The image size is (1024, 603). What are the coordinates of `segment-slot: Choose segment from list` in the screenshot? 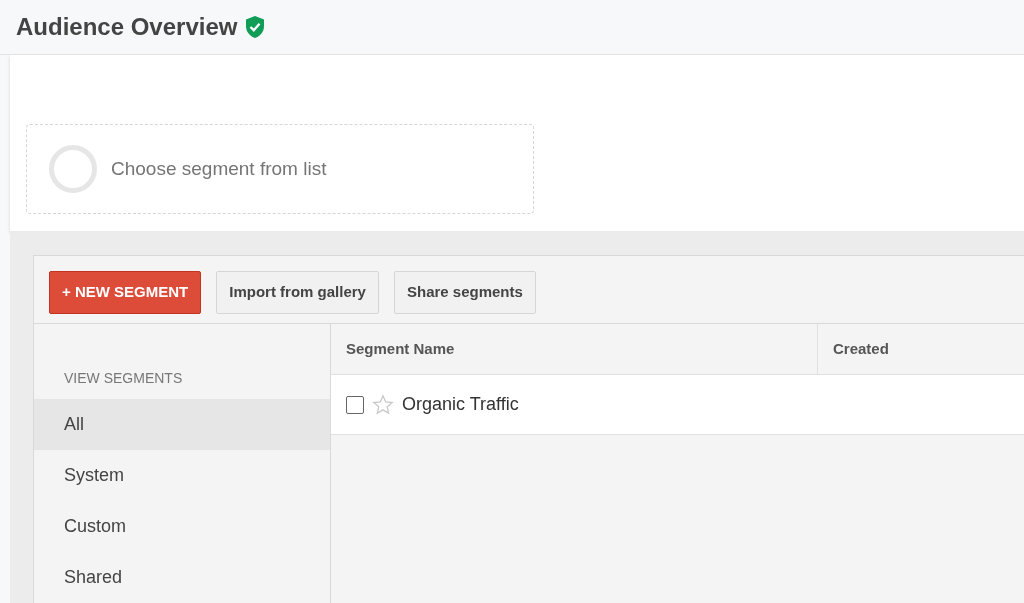 It's located at (280, 169).